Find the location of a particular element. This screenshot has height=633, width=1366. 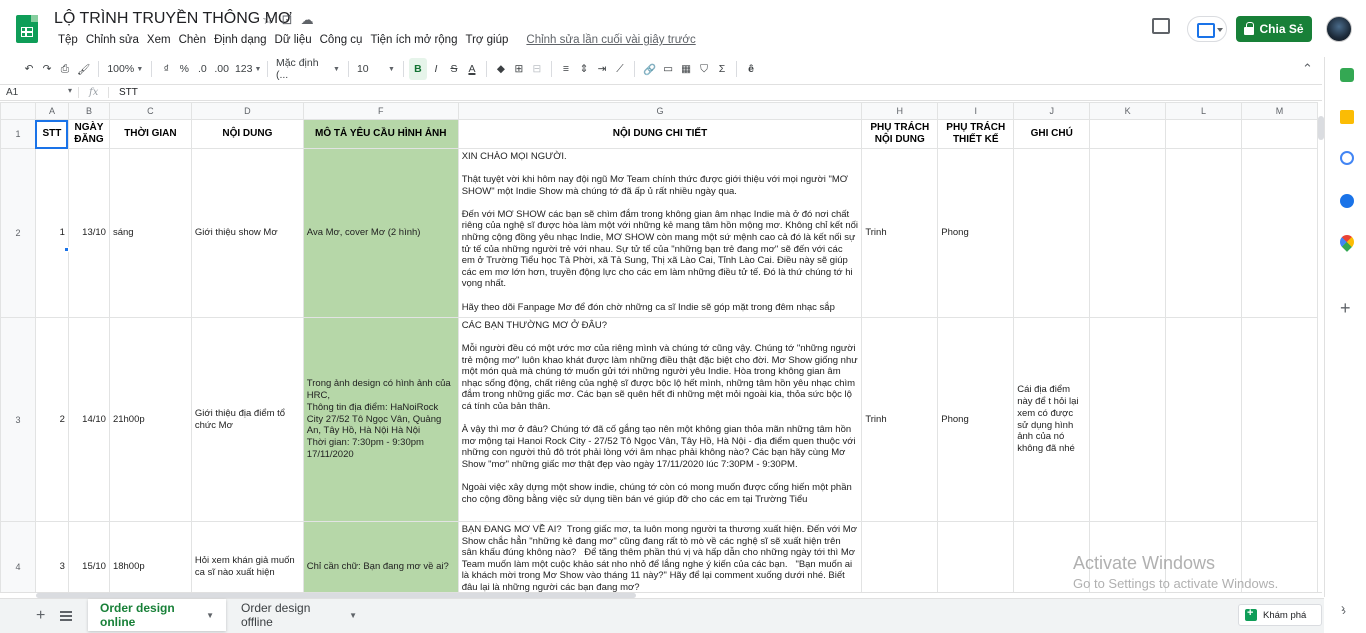

cell-a4: 3 is located at coordinates (51, 556).